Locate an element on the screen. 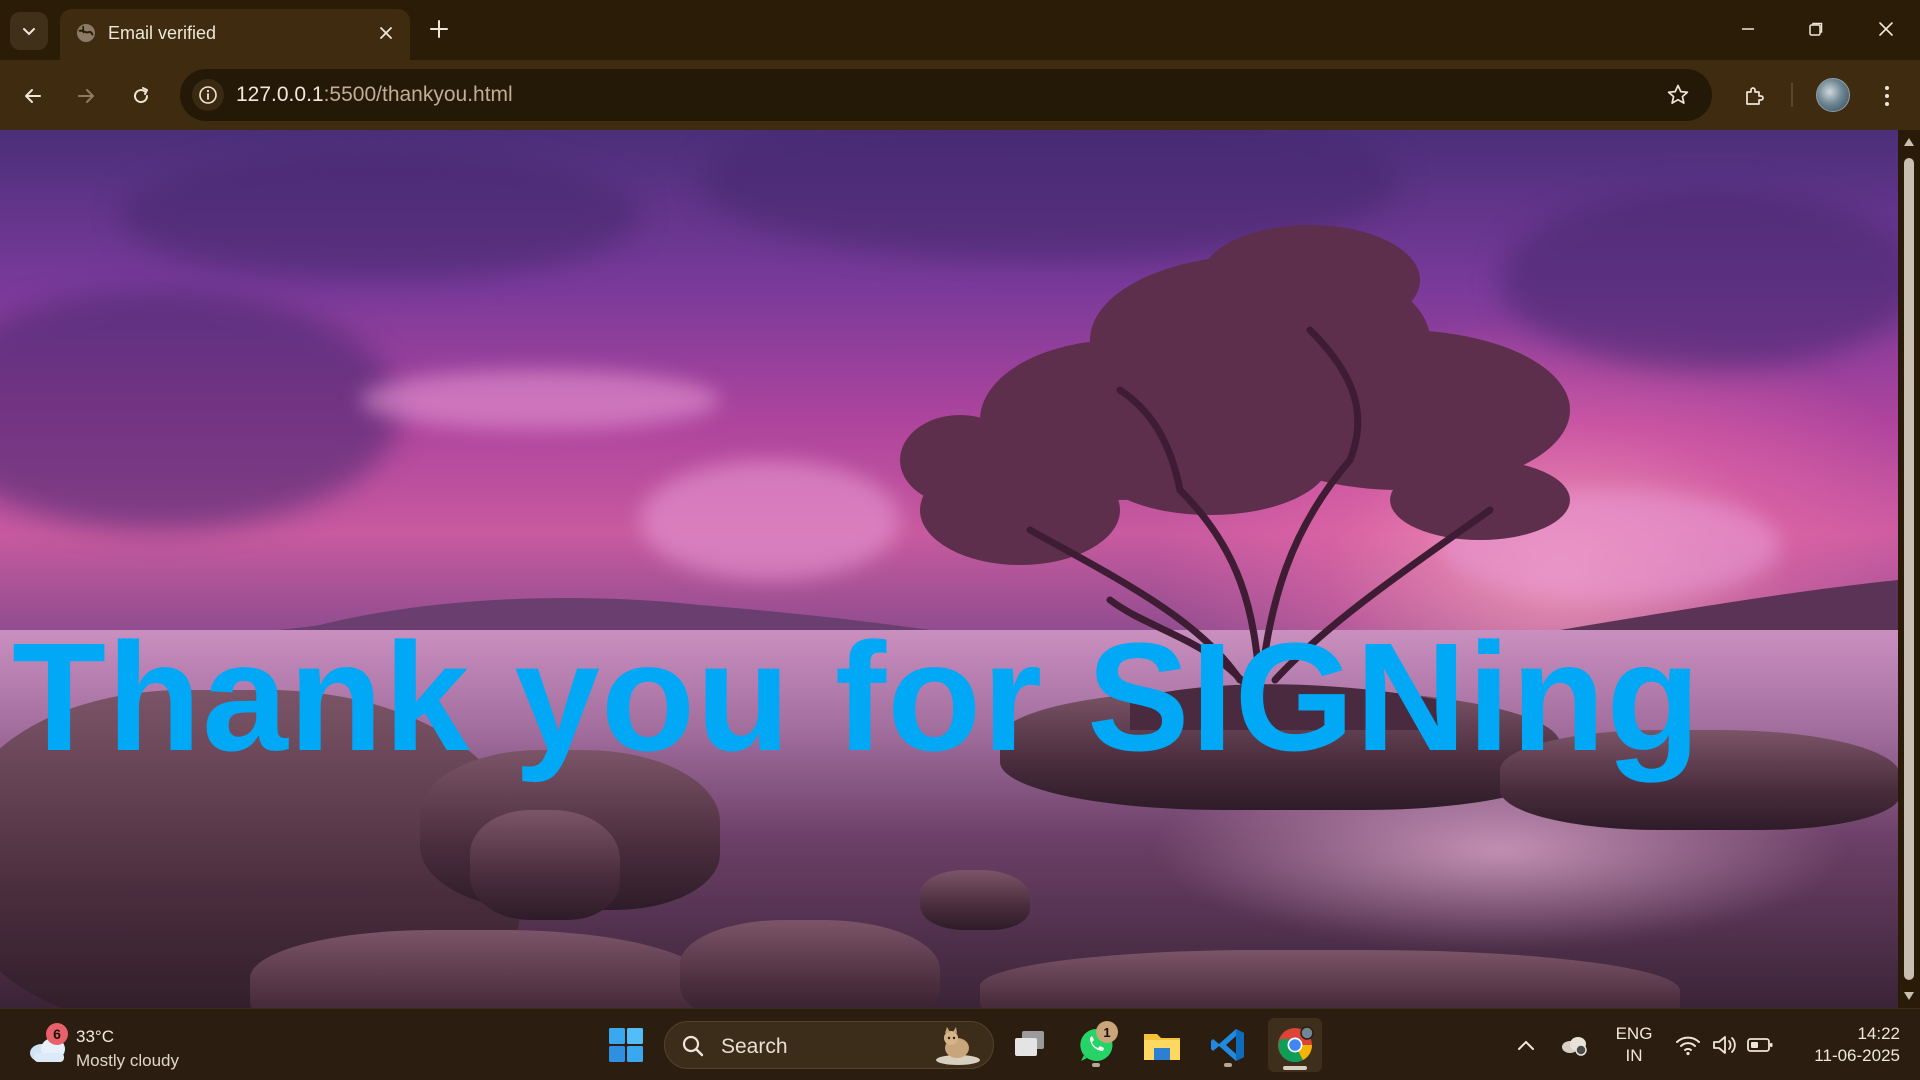  volume-button is located at coordinates (1724, 1045).